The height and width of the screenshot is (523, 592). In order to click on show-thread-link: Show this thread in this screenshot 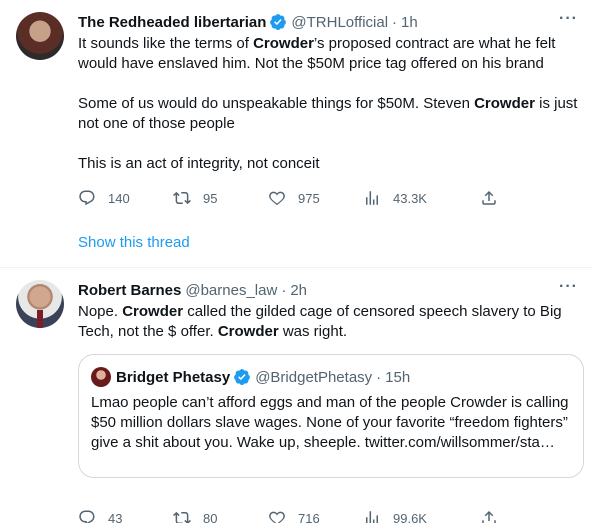, I will do `click(134, 242)`.